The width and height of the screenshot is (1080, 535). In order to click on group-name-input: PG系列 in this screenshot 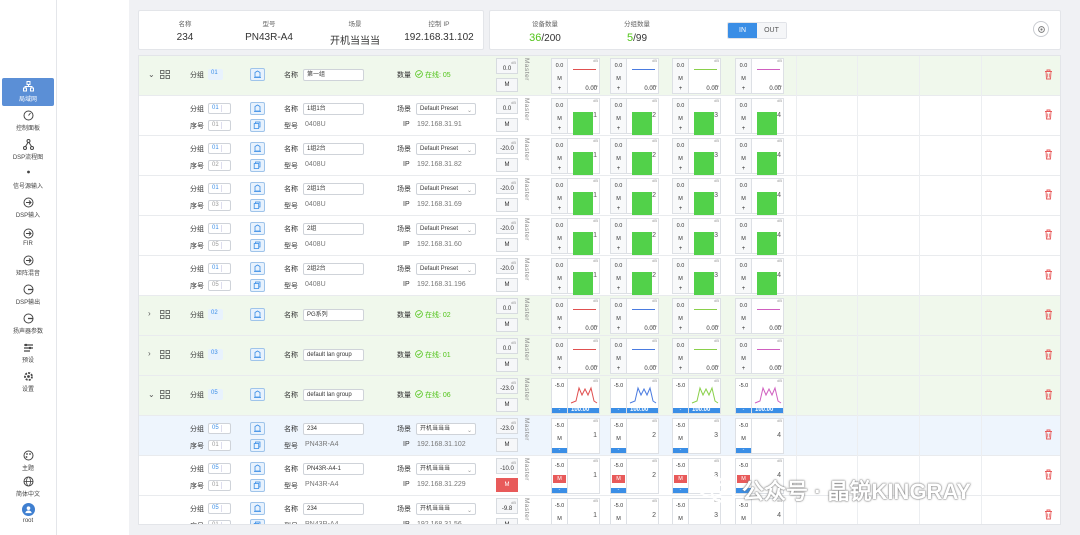, I will do `click(333, 315)`.